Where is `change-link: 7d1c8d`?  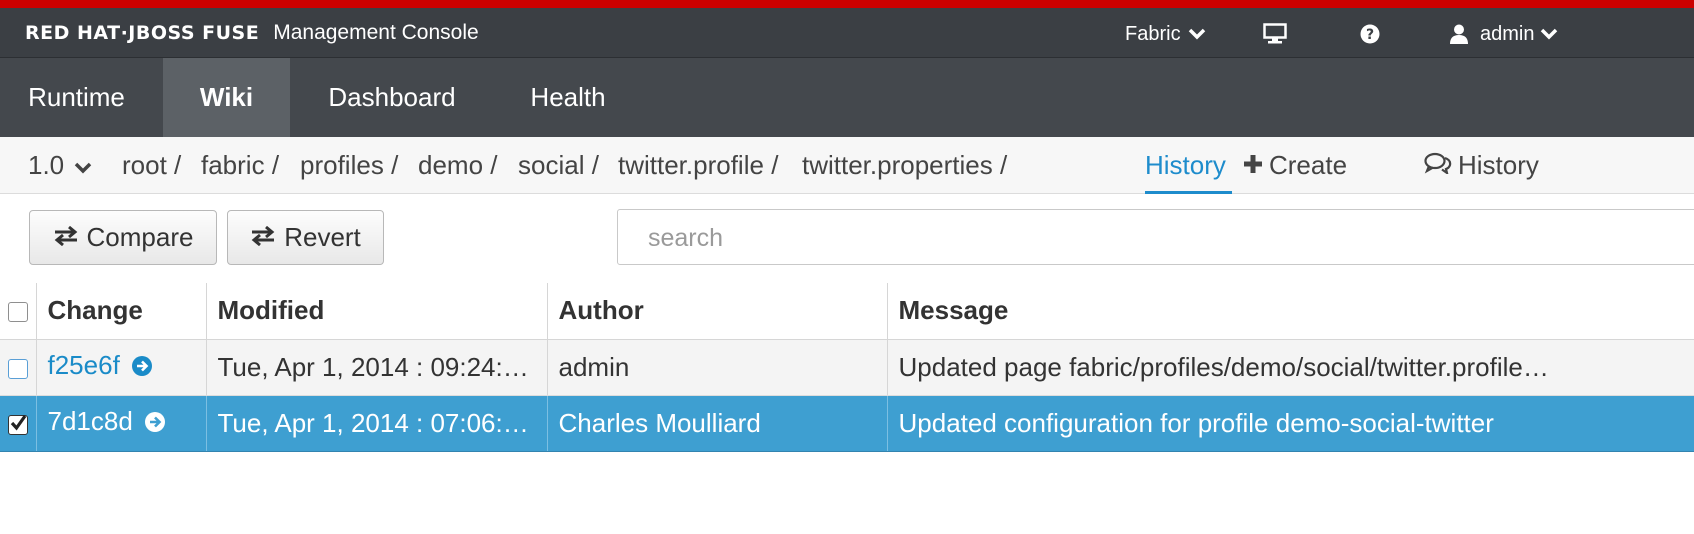
change-link: 7d1c8d is located at coordinates (90, 421).